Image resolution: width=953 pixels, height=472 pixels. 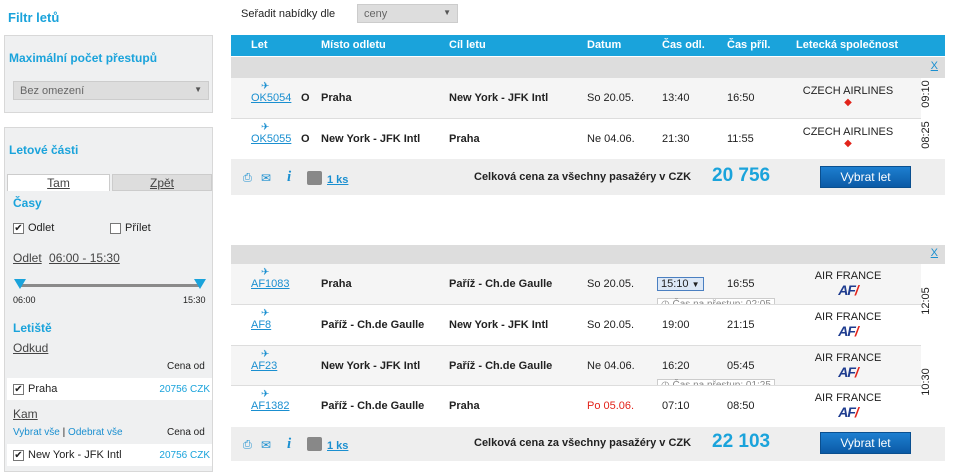 I want to click on total-price: 20 756, so click(x=741, y=175).